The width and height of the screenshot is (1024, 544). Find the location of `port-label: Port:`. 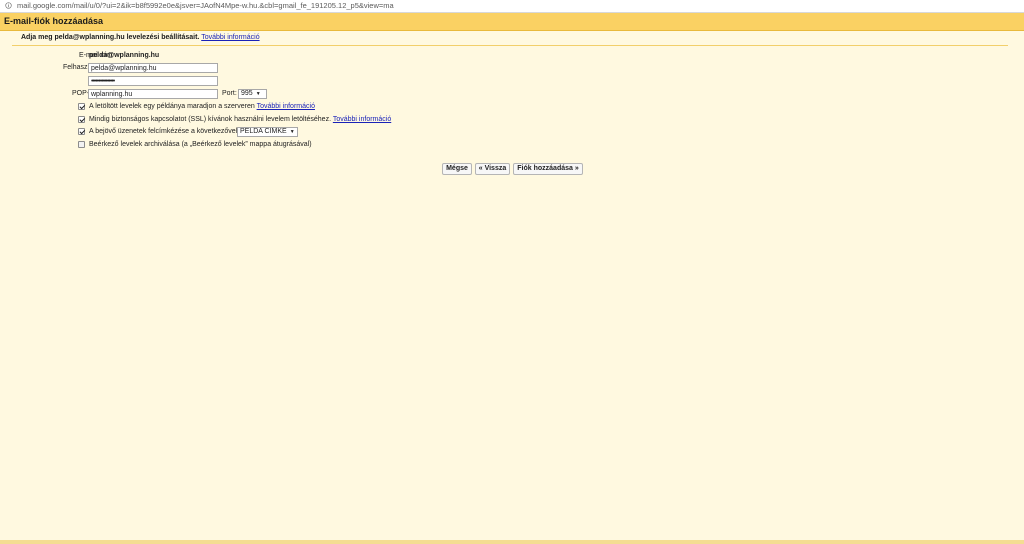

port-label: Port: is located at coordinates (229, 93).